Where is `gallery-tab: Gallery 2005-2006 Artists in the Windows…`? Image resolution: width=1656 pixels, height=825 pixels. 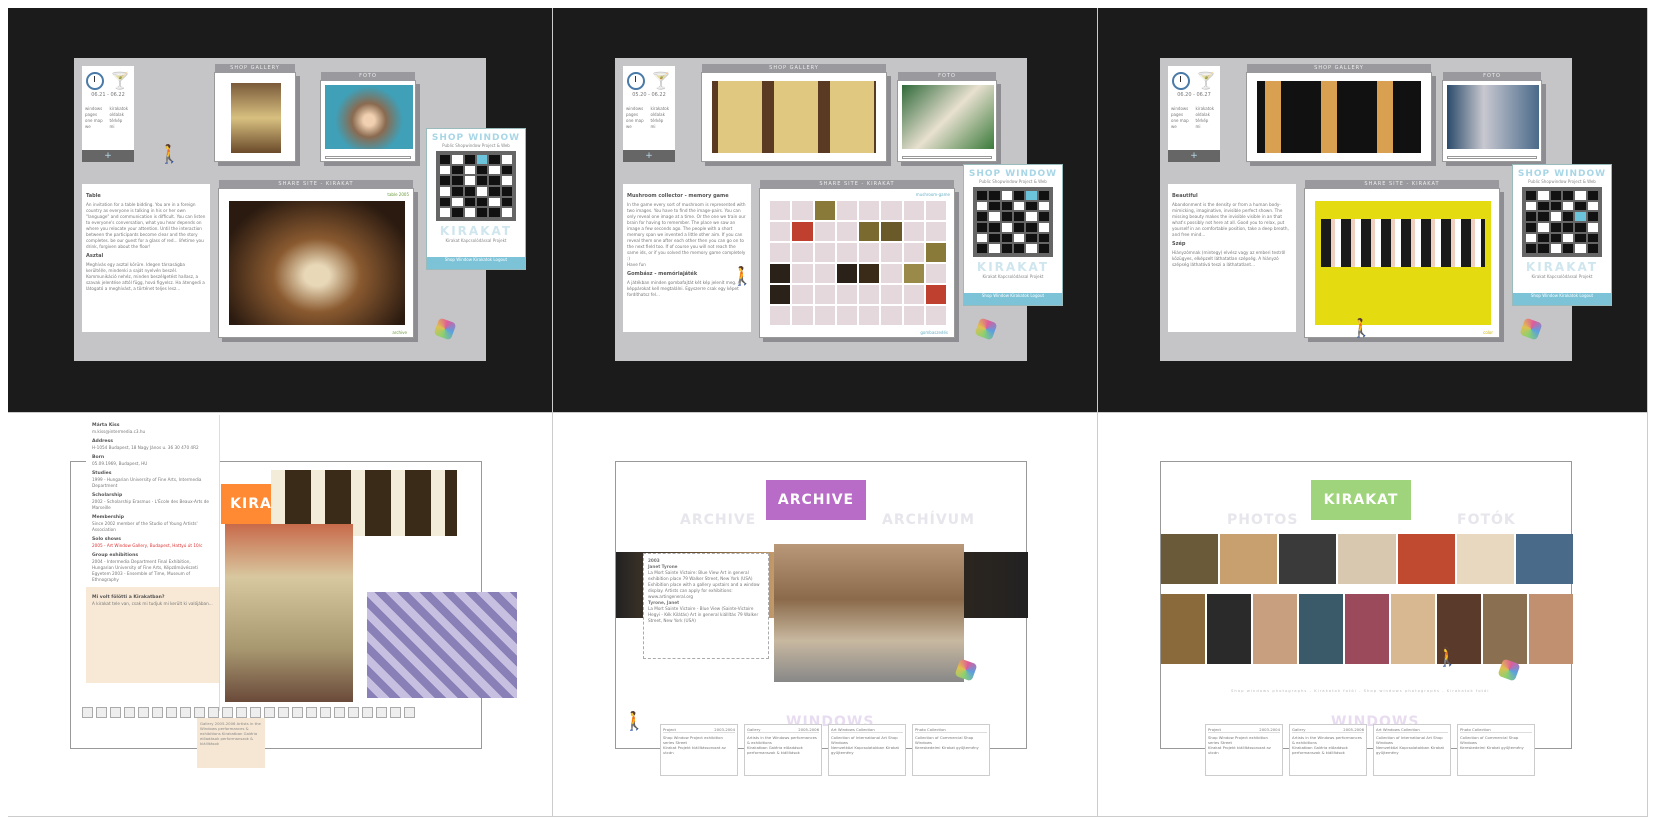
gallery-tab: Gallery 2005-2006 Artists in the Windows… is located at coordinates (231, 743).